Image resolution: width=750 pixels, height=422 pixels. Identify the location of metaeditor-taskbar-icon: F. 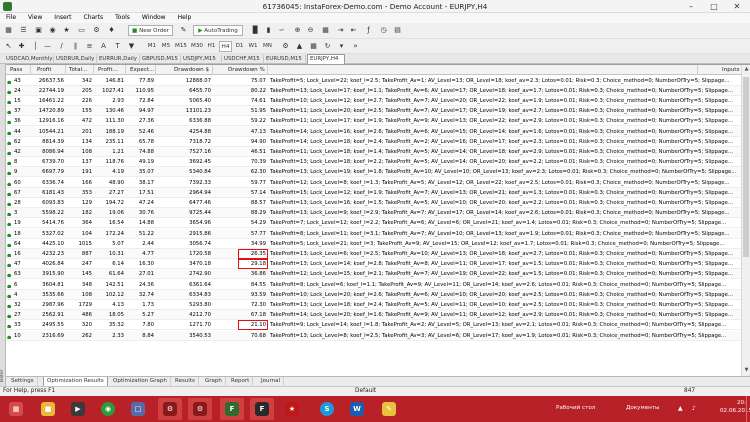
(232, 409).